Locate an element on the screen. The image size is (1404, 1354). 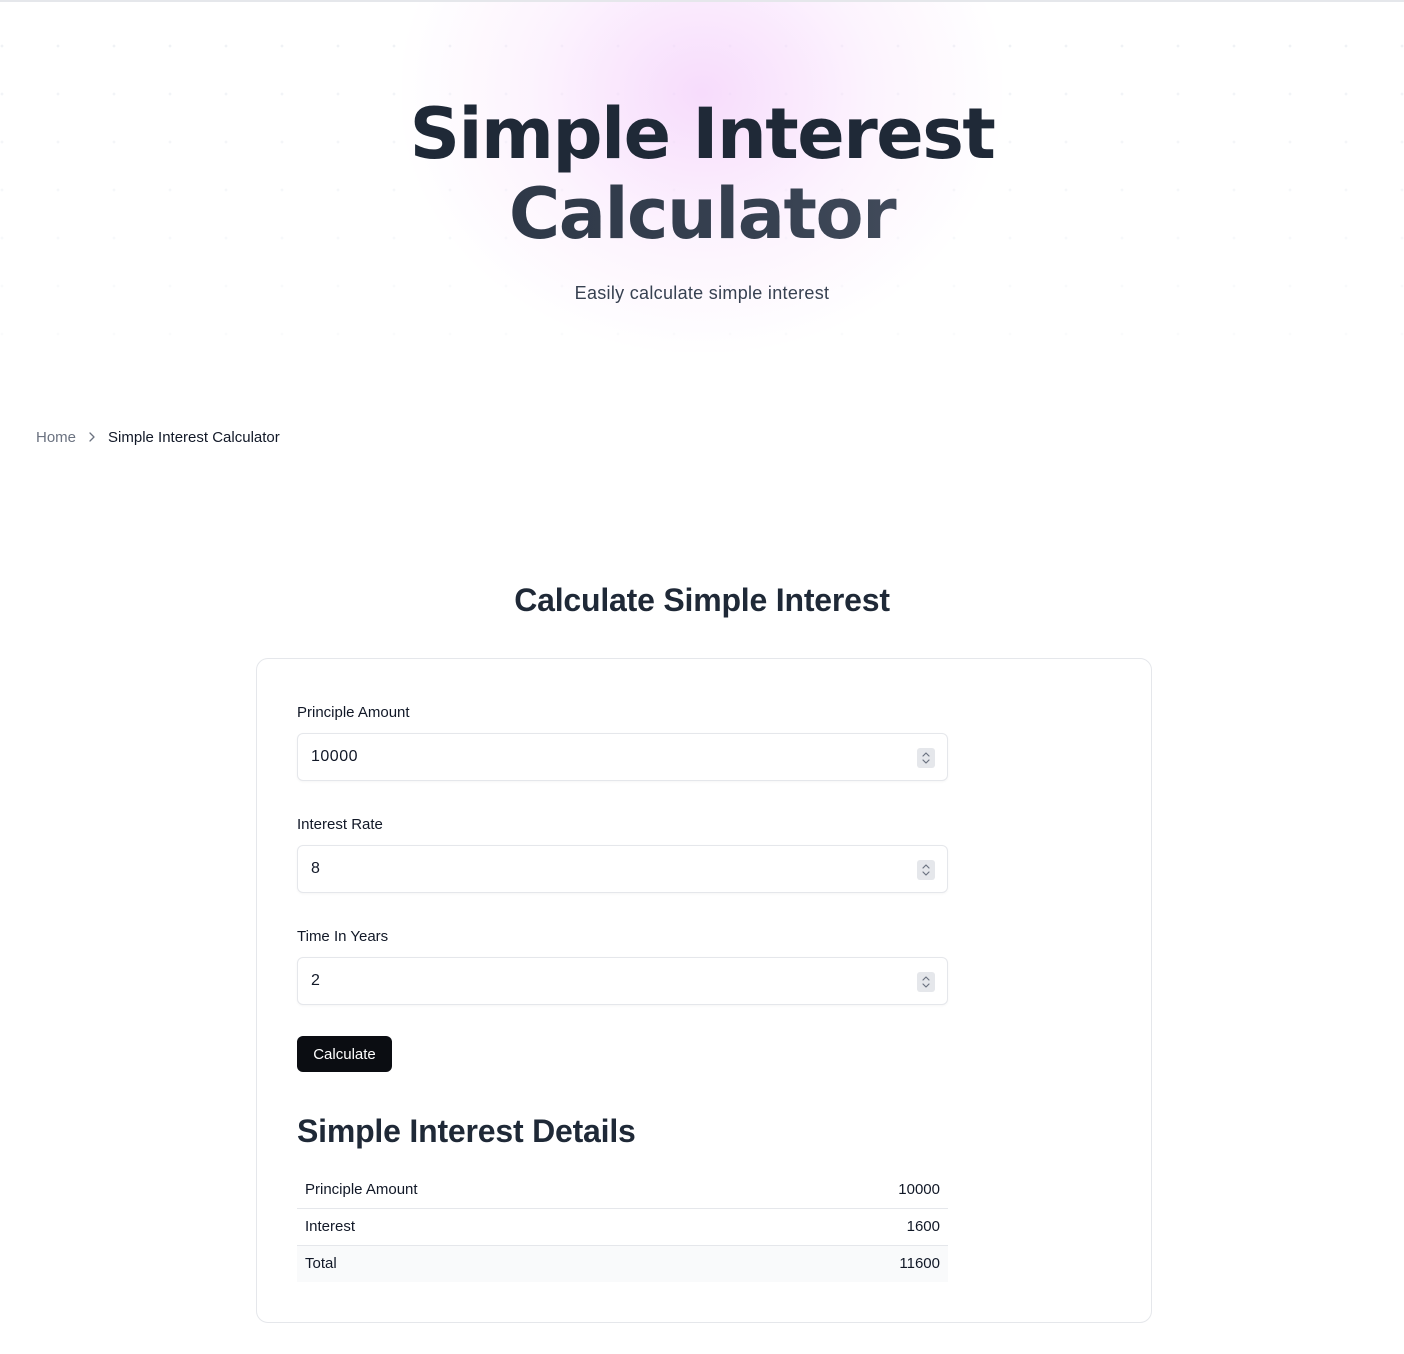
chevron-right-icon is located at coordinates (92, 437).